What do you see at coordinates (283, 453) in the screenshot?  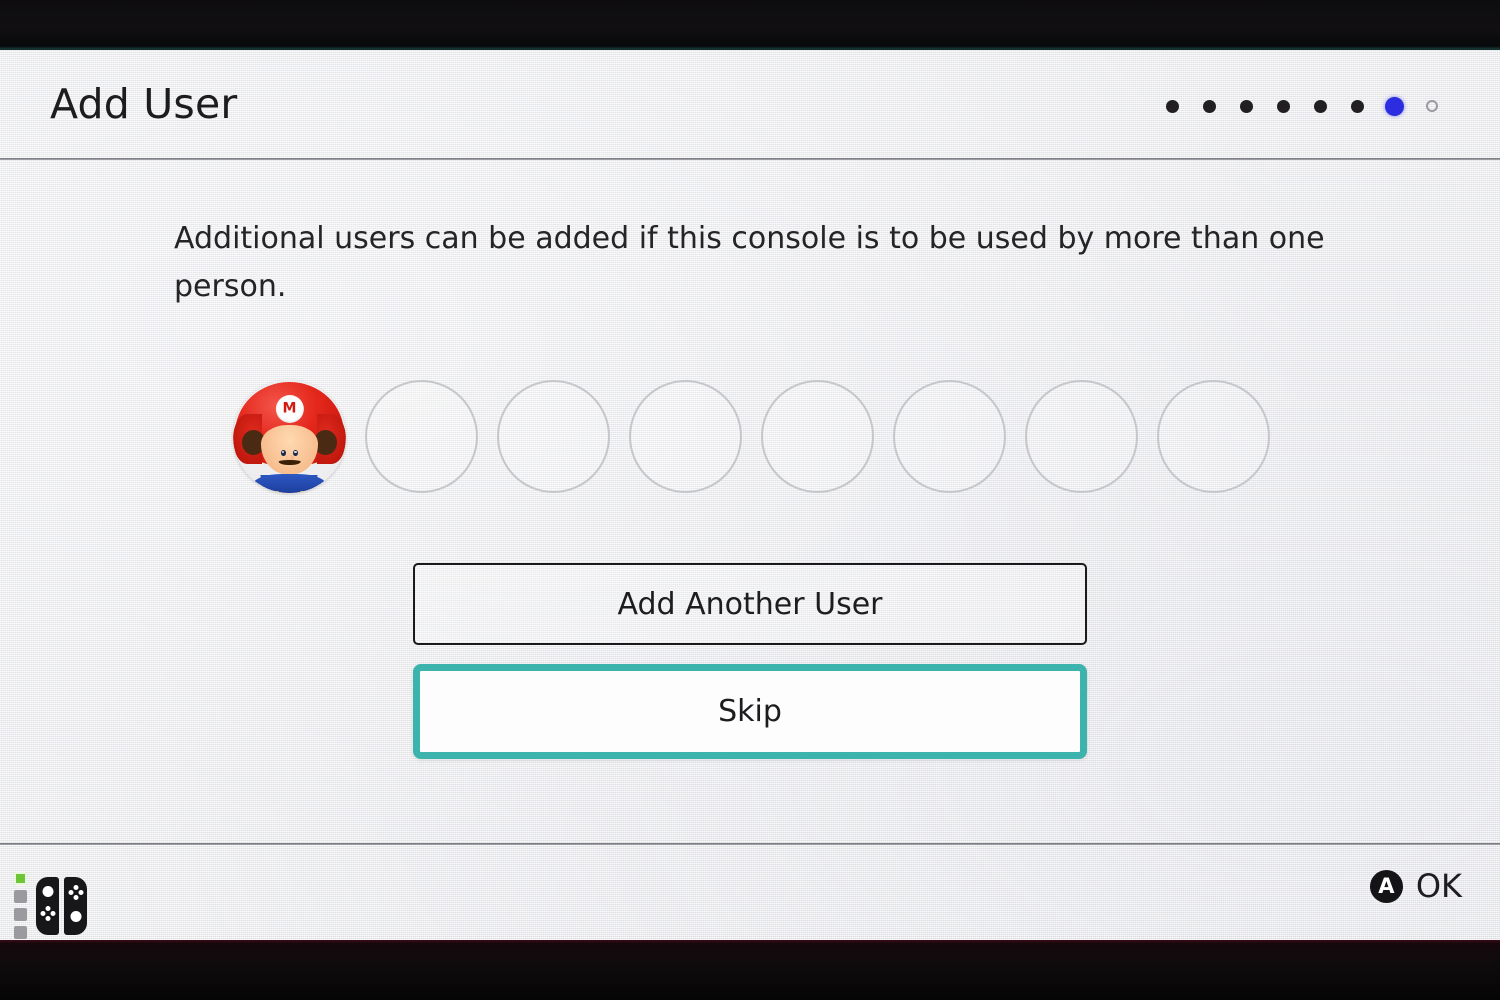 I see `mario-eye-left` at bounding box center [283, 453].